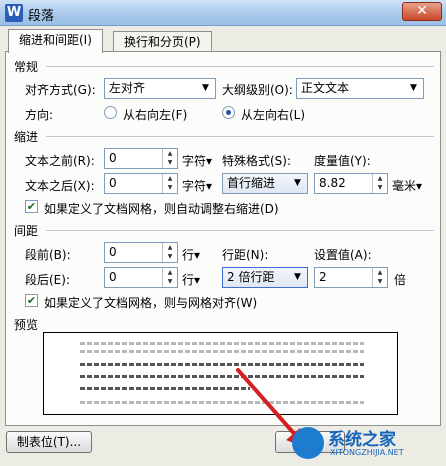 The height and width of the screenshot is (466, 446). What do you see at coordinates (271, 408) in the screenshot?
I see `annotation-arrow-icon` at bounding box center [271, 408].